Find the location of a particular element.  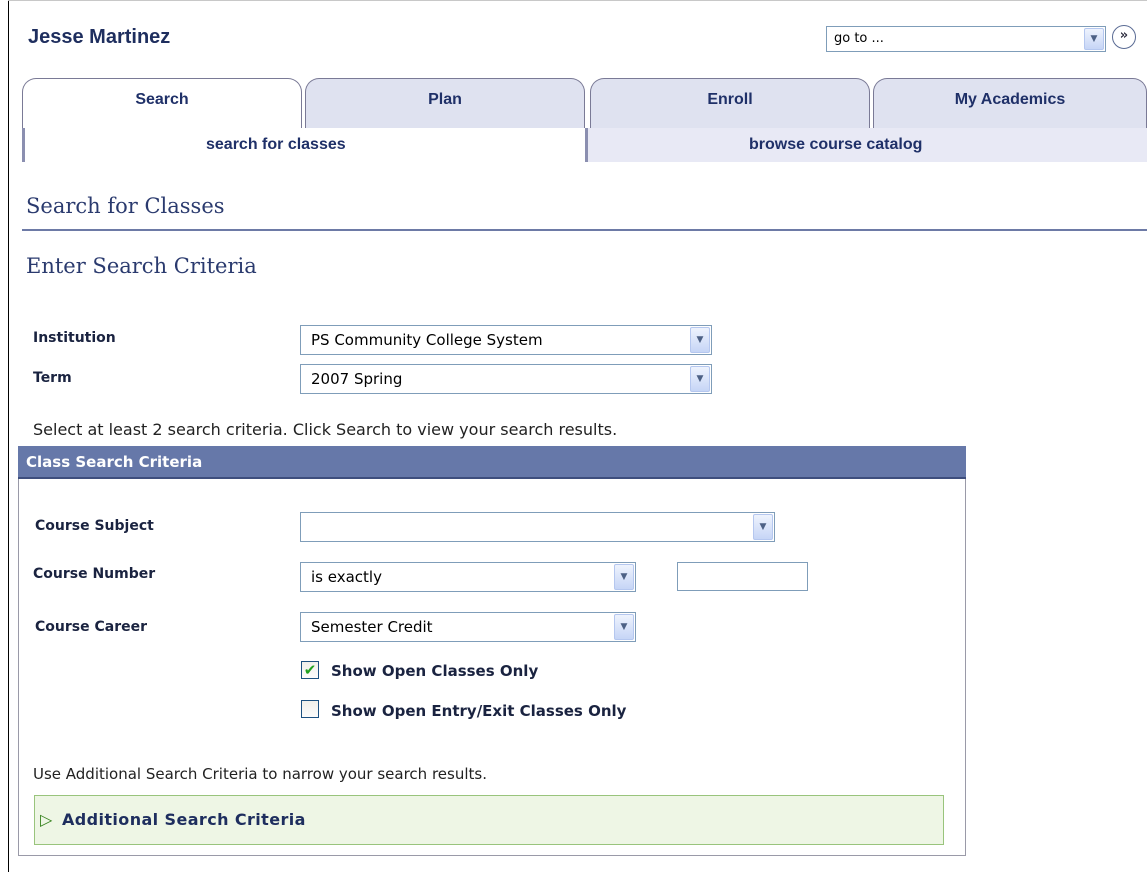

course-number-operator-select: is exactly ▼ is located at coordinates (468, 577).